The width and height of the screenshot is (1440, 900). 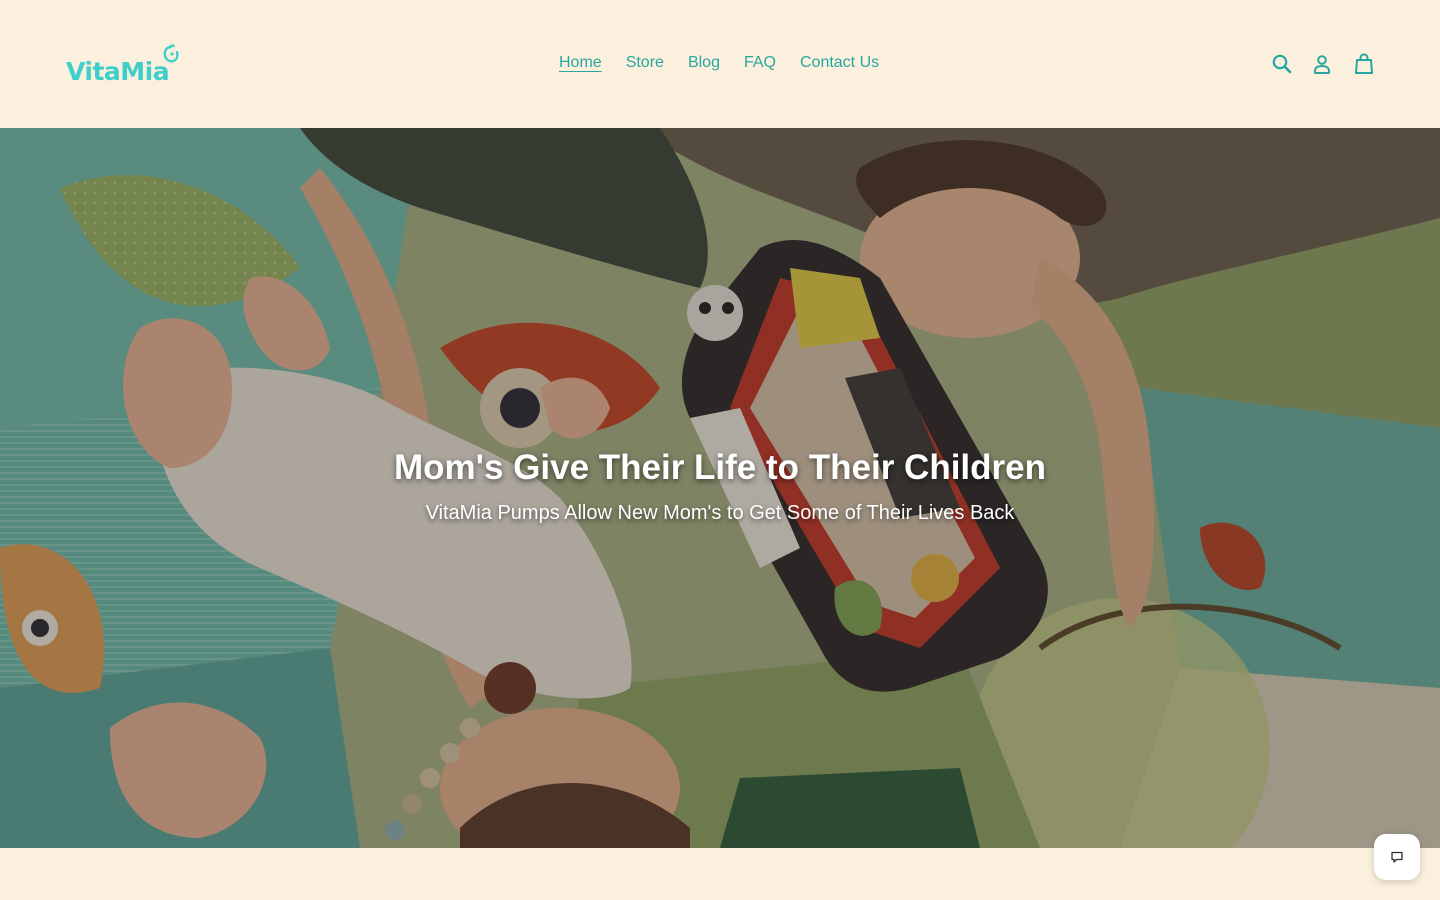 I want to click on chat-button, so click(x=1397, y=857).